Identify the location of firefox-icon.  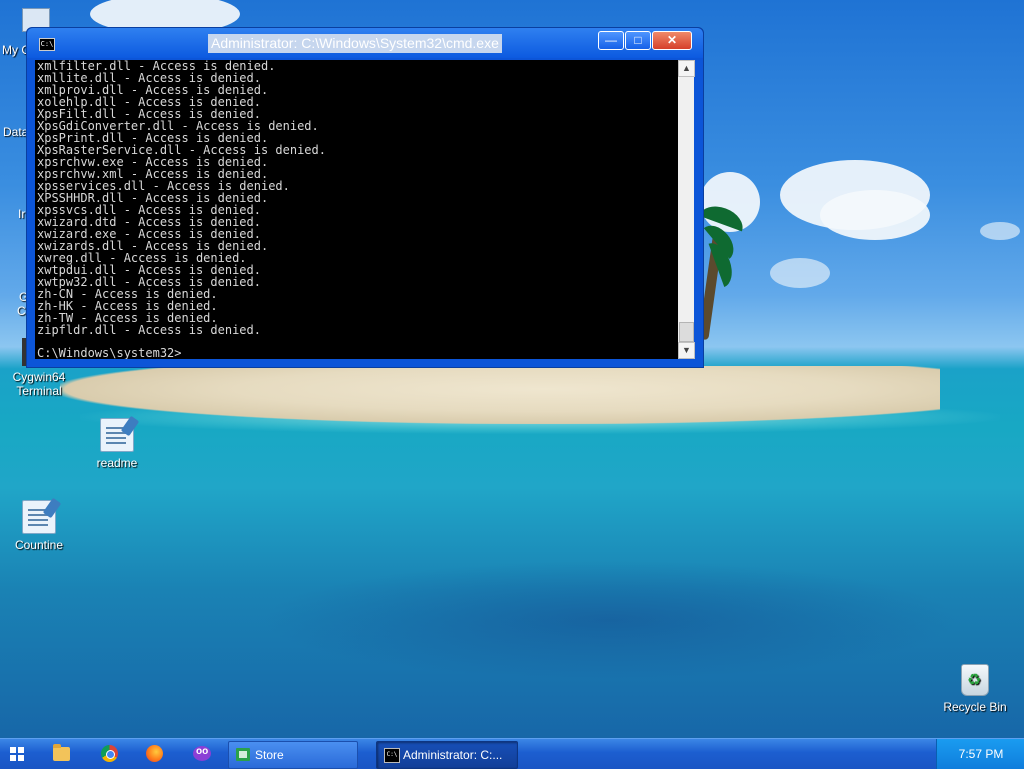
(154, 753).